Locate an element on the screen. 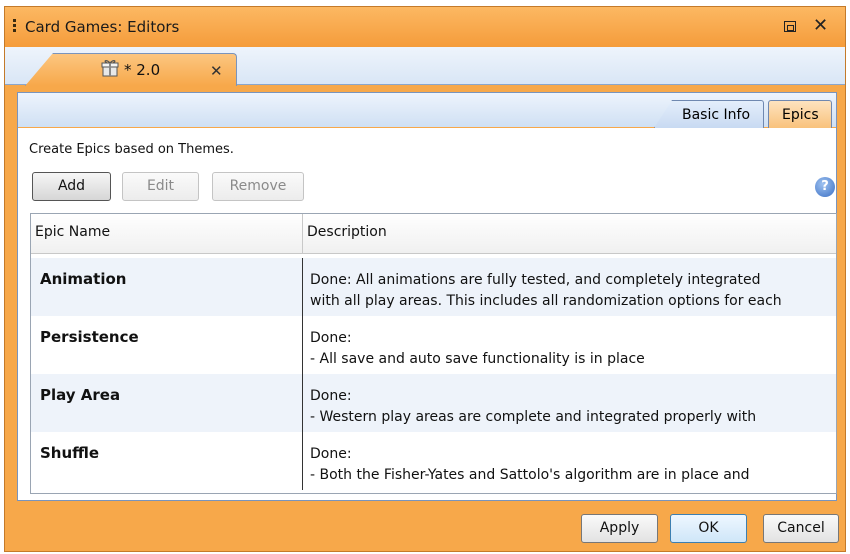 This screenshot has height=554, width=850. remove-button: Remove is located at coordinates (258, 186).